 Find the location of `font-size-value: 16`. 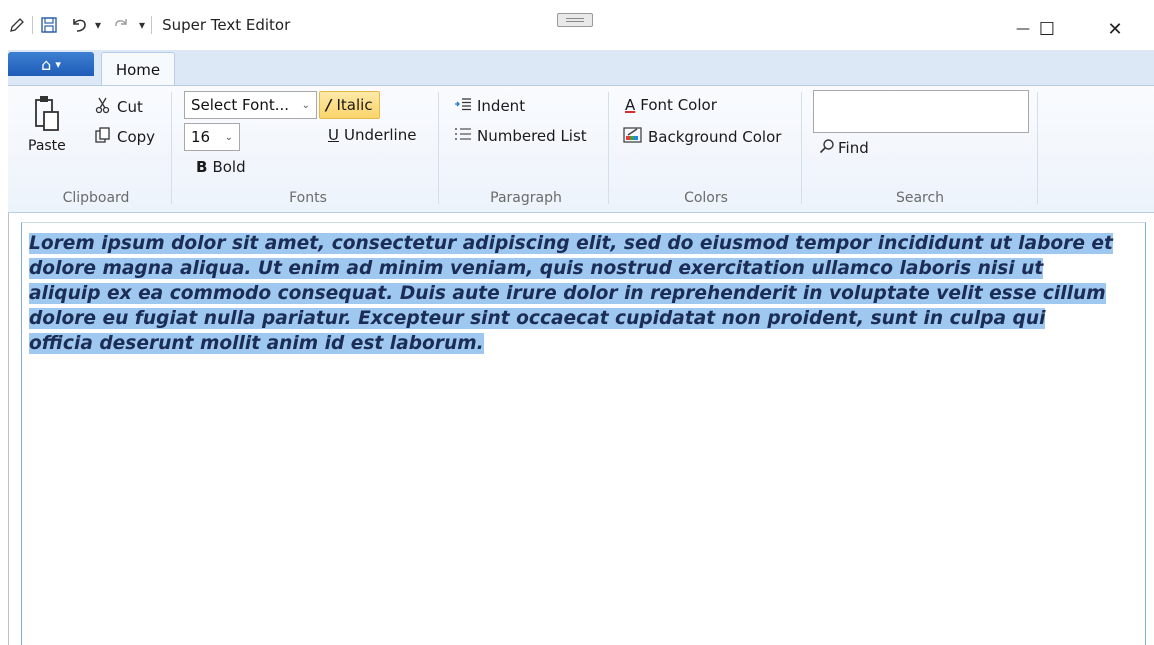

font-size-value: 16 is located at coordinates (201, 137).